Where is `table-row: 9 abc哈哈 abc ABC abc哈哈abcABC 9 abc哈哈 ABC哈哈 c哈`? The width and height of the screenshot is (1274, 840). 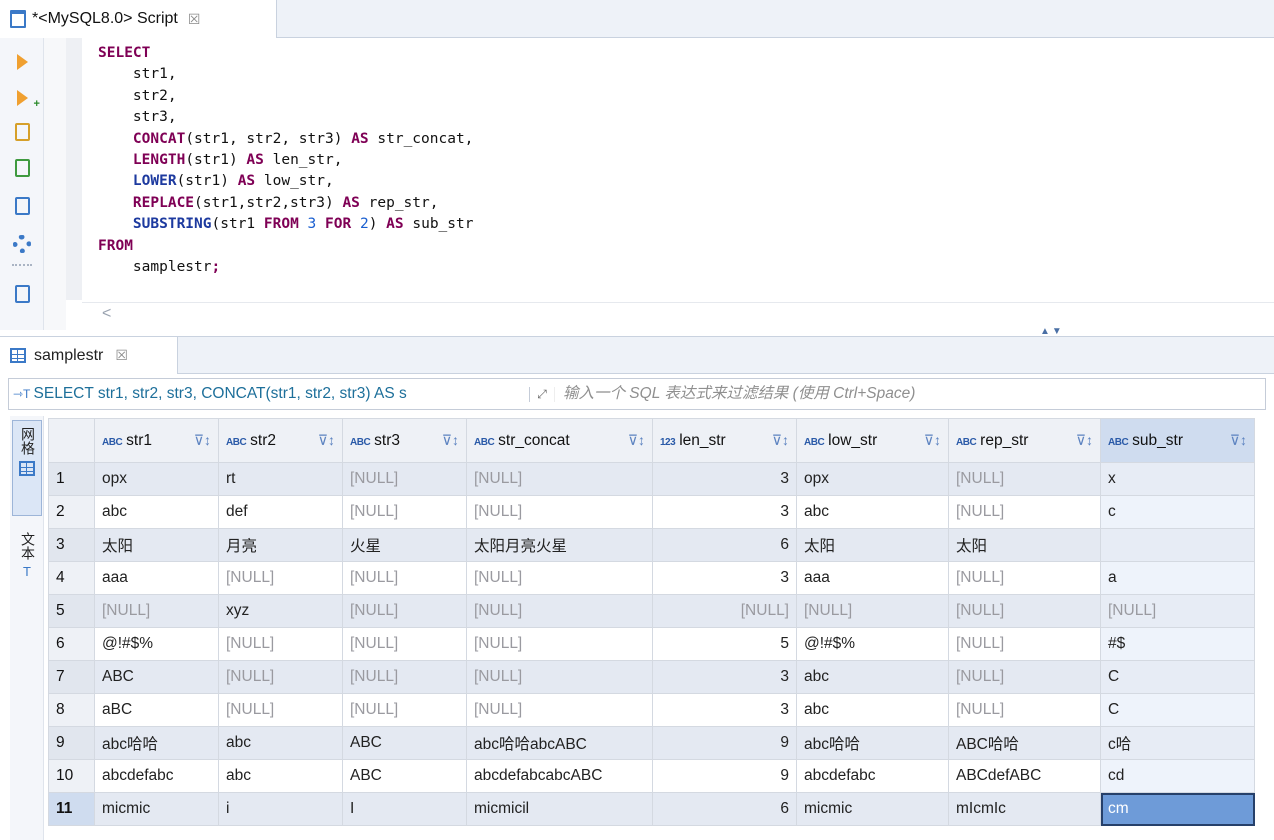 table-row: 9 abc哈哈 abc ABC abc哈哈abcABC 9 abc哈哈 ABC哈哈 c哈 is located at coordinates (651, 743).